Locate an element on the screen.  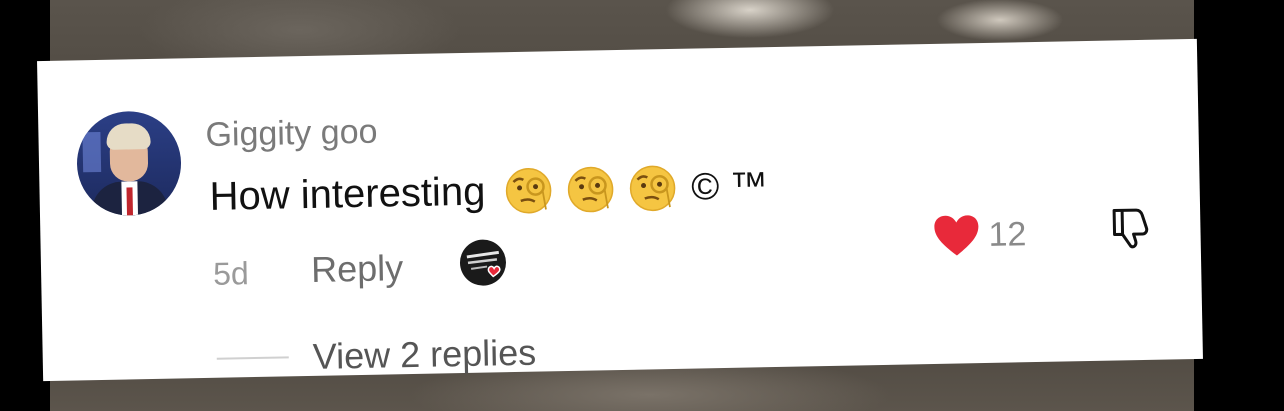
comment-symbols: © ™ is located at coordinates (729, 186).